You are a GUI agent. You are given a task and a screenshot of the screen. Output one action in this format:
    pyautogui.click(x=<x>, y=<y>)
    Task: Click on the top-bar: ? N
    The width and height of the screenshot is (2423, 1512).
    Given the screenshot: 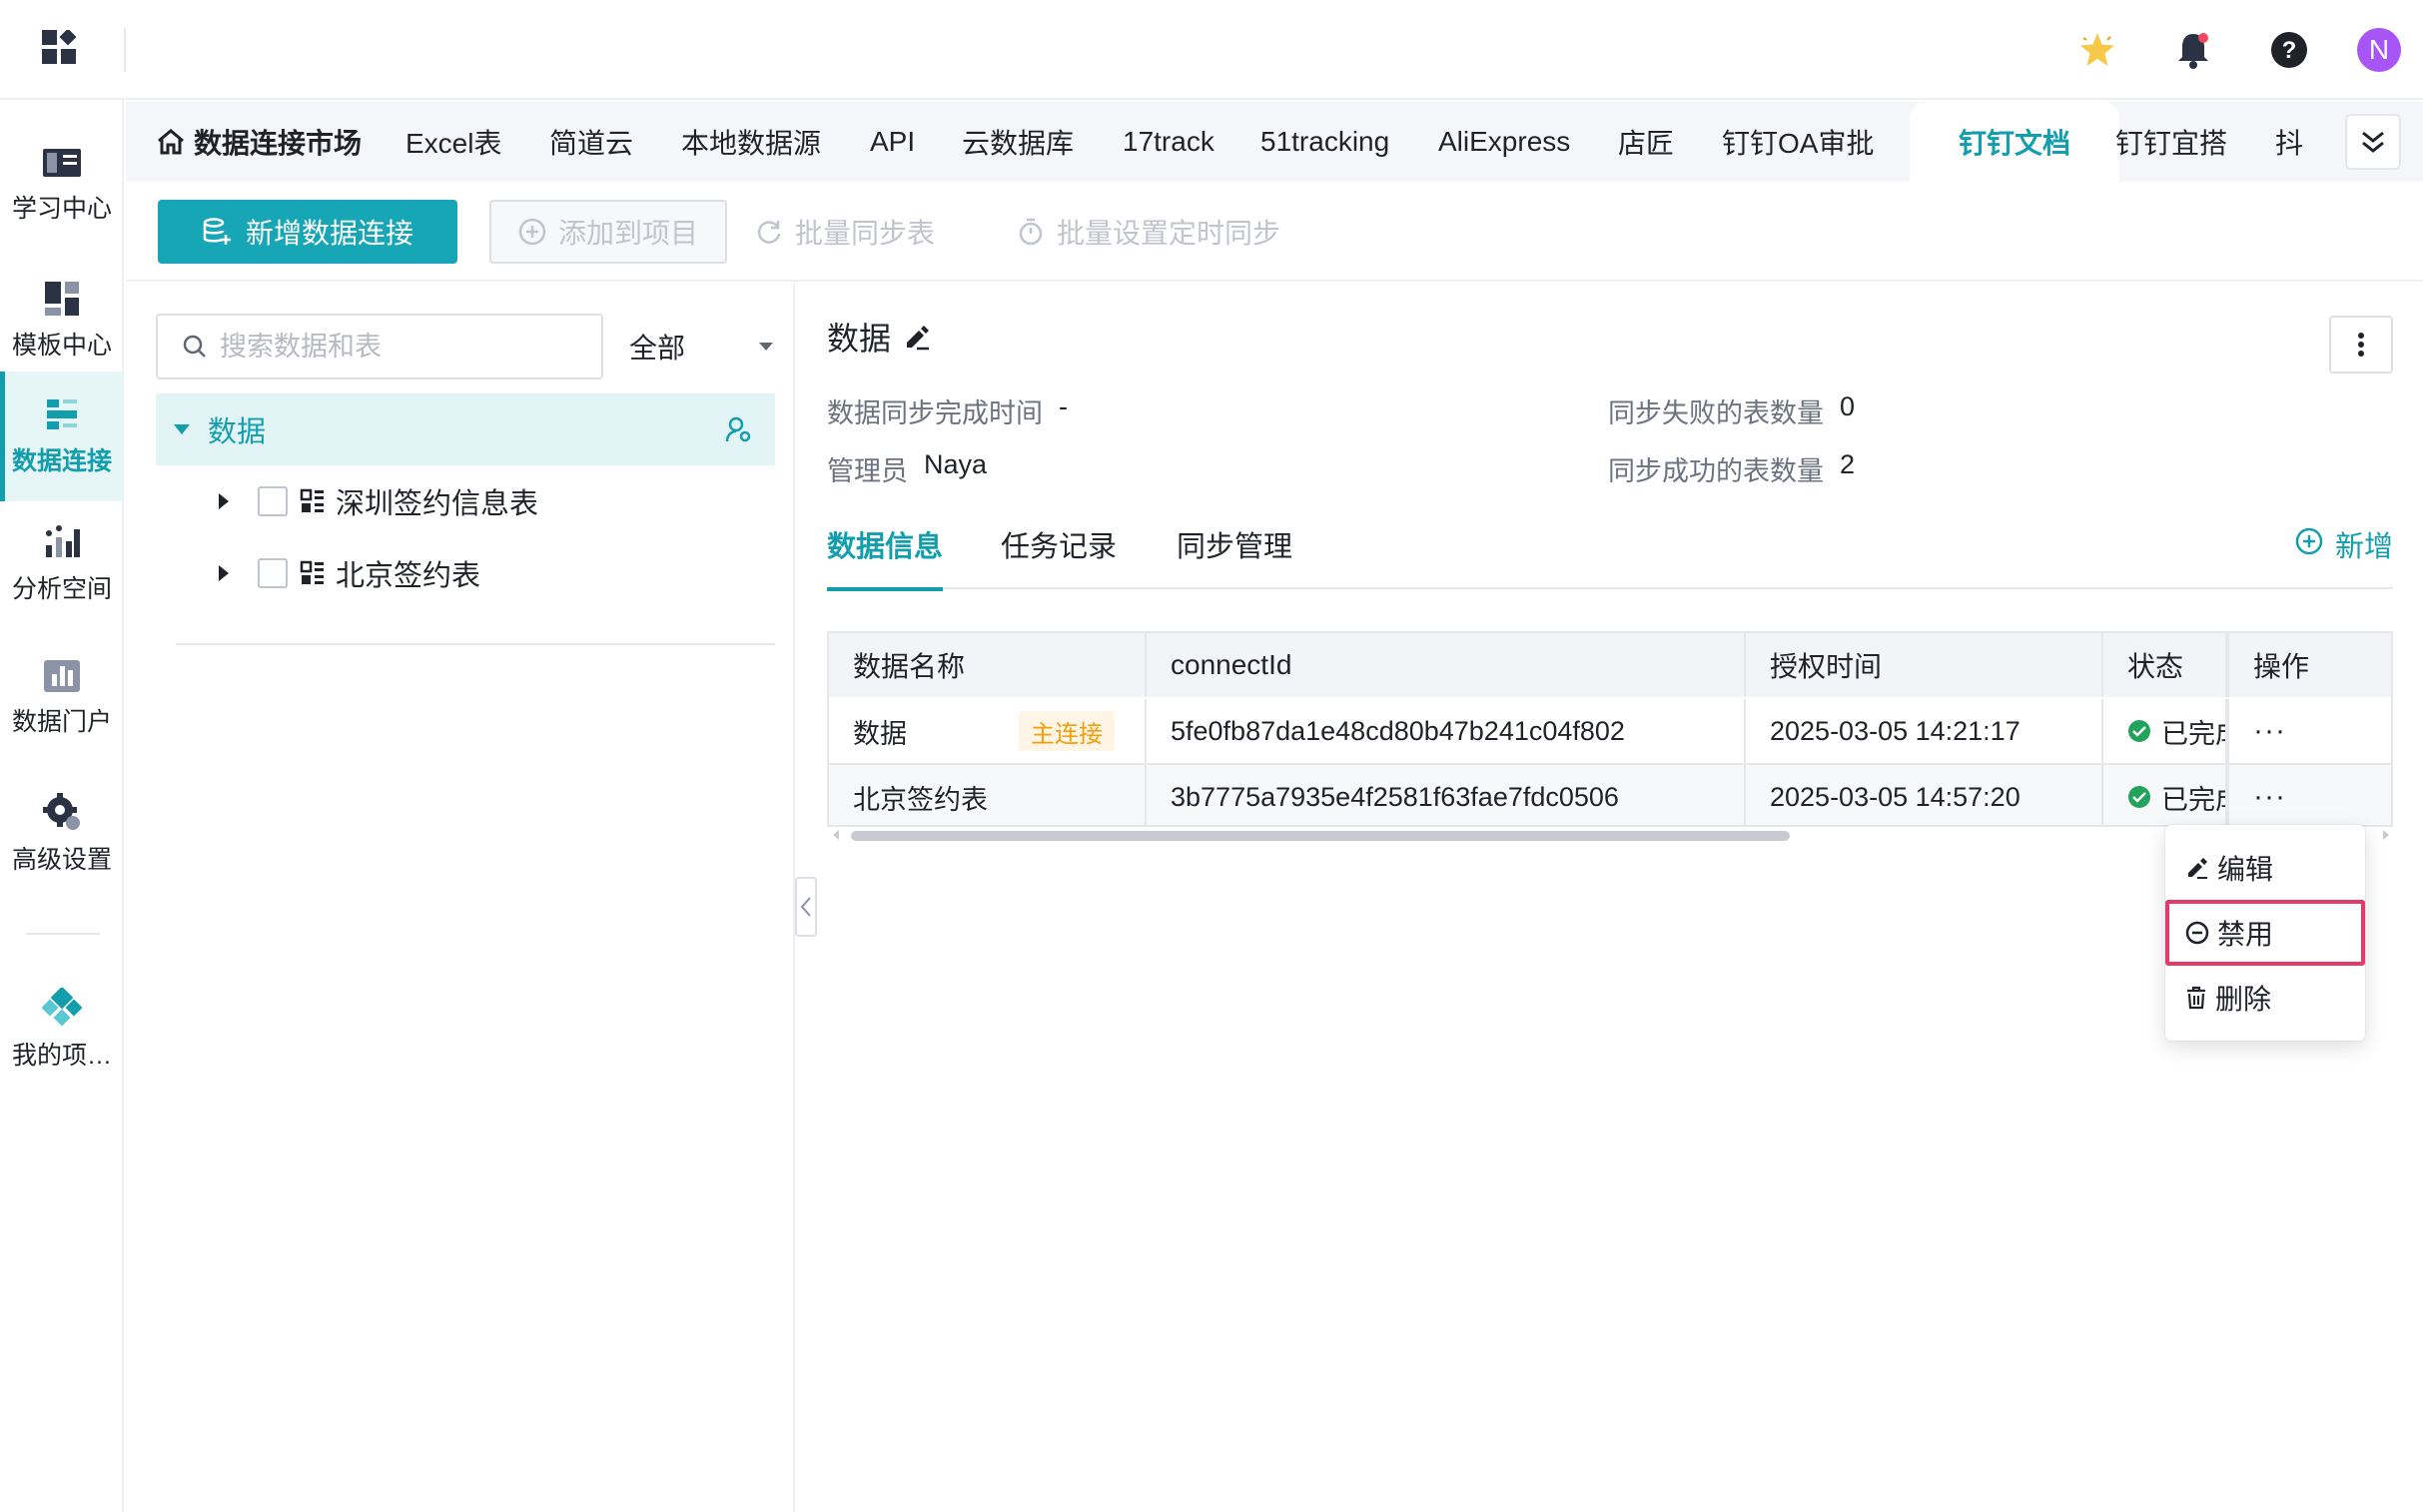 What is the action you would take?
    pyautogui.click(x=1211, y=50)
    